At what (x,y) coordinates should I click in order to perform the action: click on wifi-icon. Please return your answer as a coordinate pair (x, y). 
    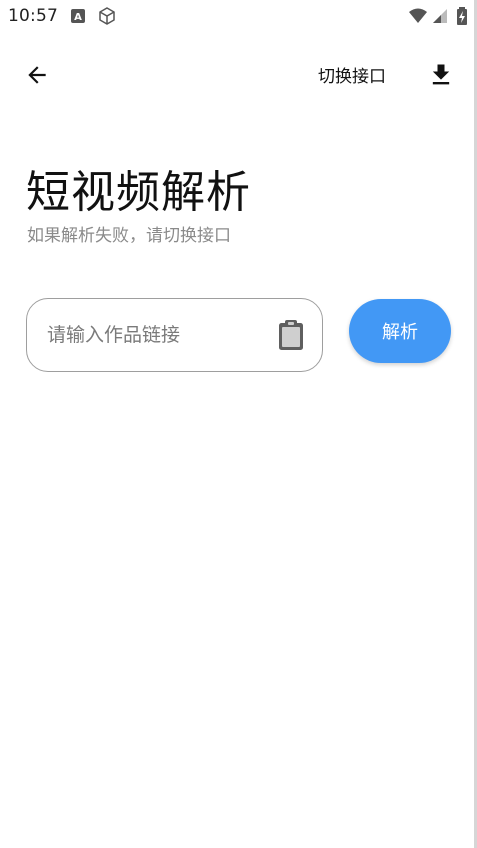
    Looking at the image, I should click on (418, 16).